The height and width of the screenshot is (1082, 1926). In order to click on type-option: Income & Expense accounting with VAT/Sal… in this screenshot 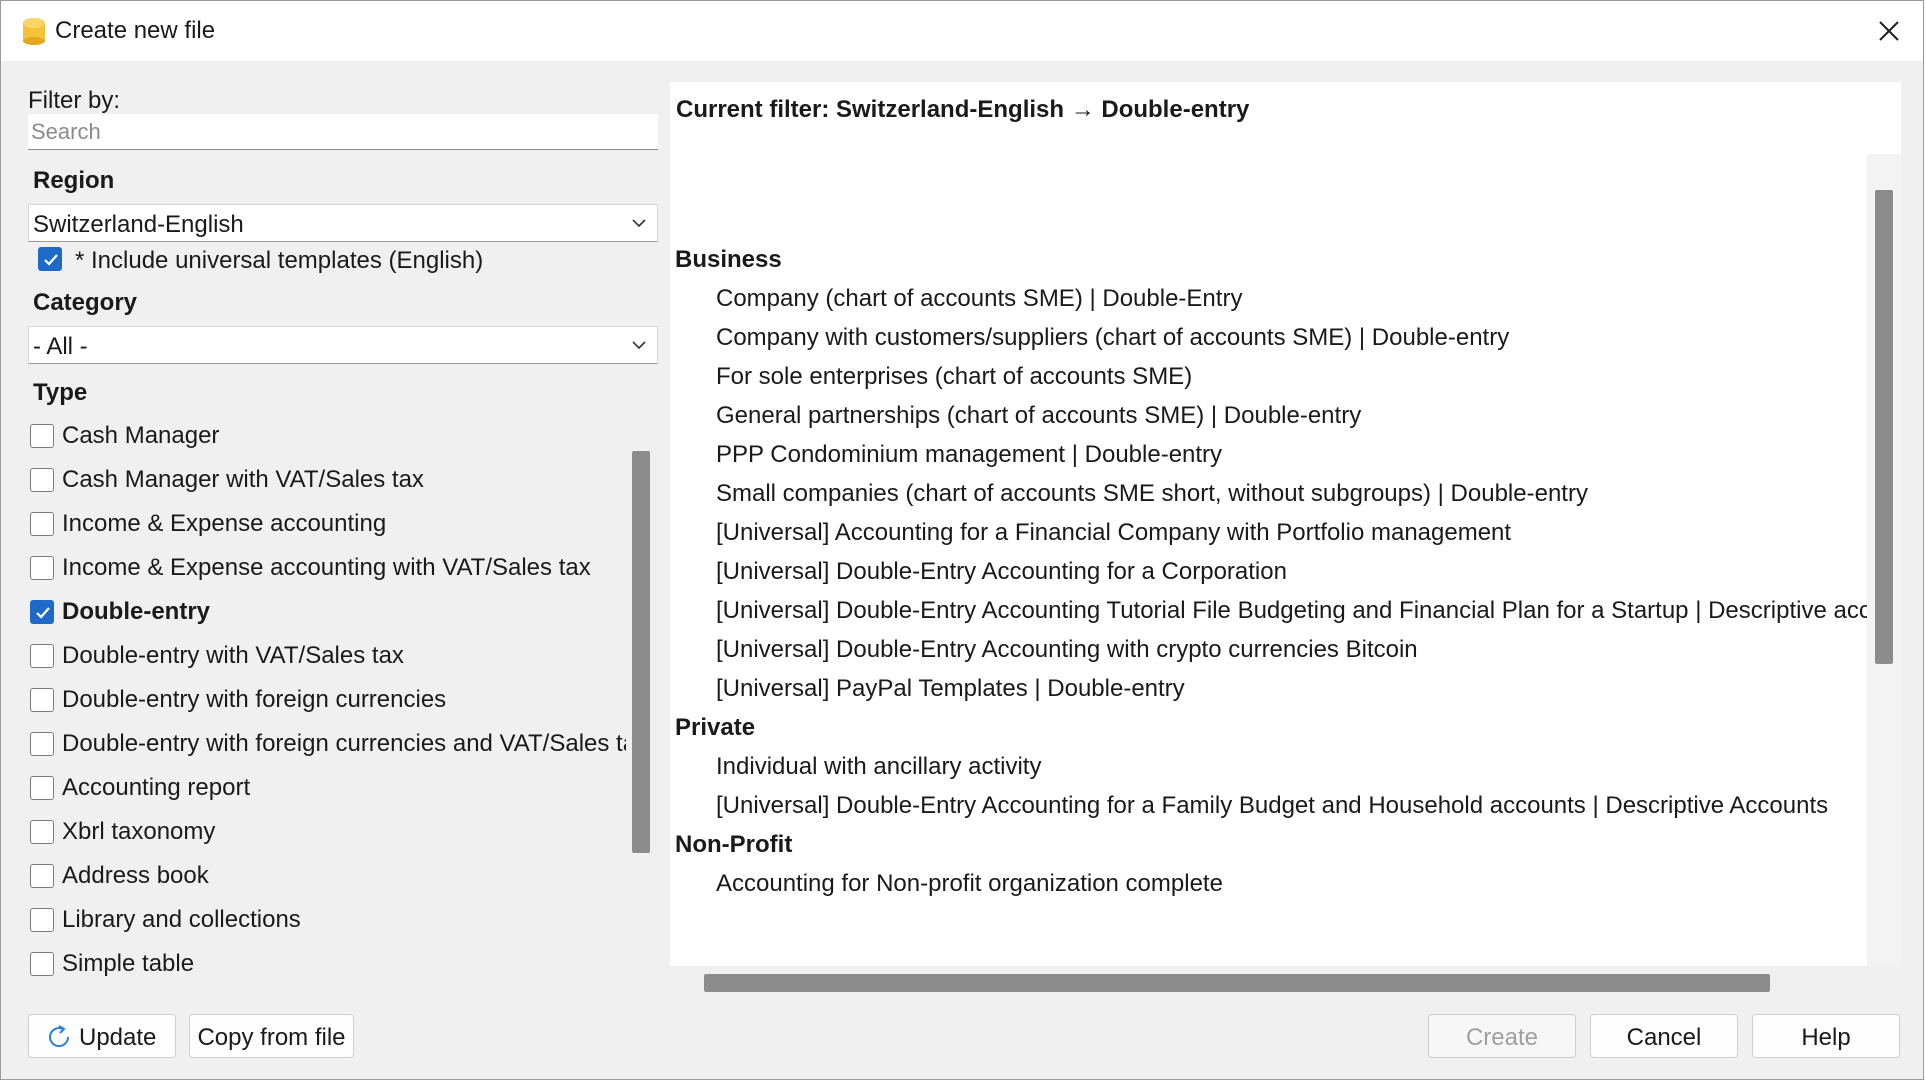, I will do `click(327, 567)`.